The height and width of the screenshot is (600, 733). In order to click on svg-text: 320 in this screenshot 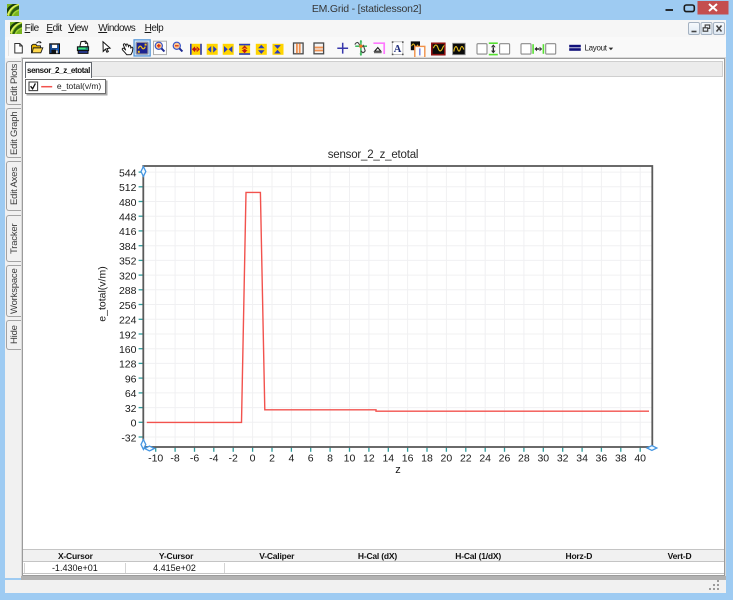, I will do `click(128, 276)`.